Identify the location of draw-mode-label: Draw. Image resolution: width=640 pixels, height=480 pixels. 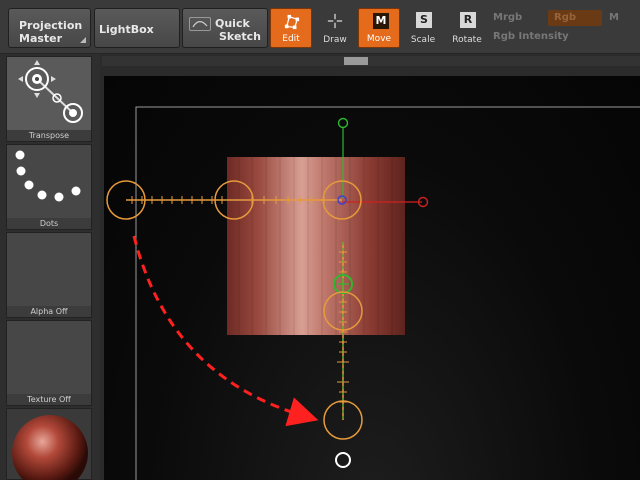
(335, 40).